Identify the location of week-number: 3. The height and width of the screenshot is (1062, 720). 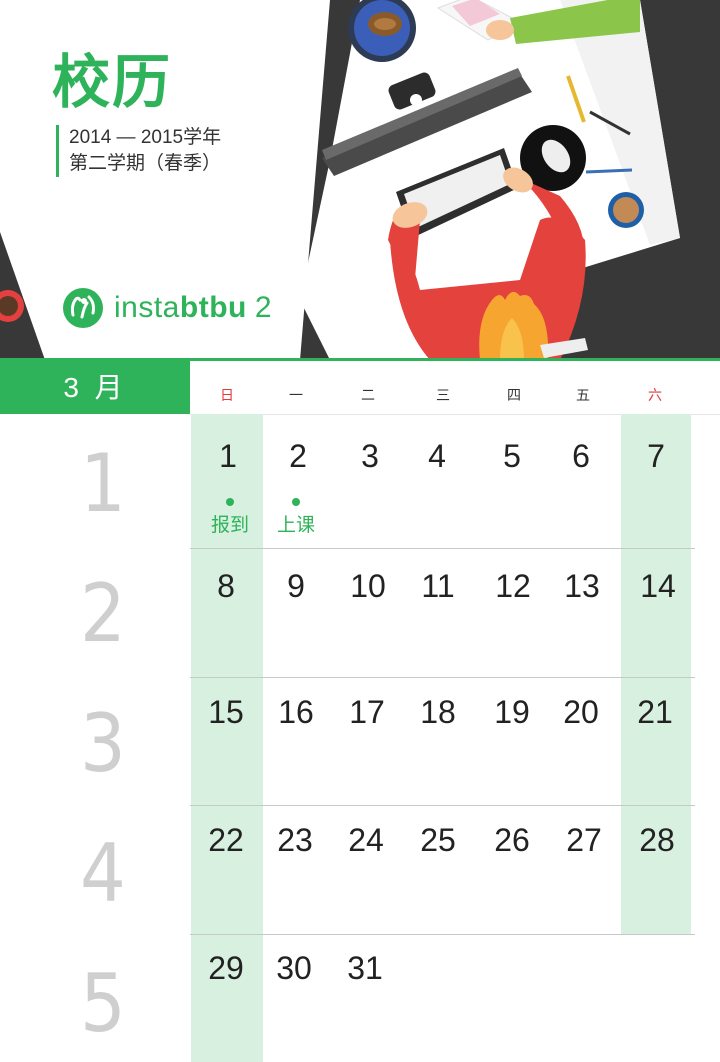
(103, 743).